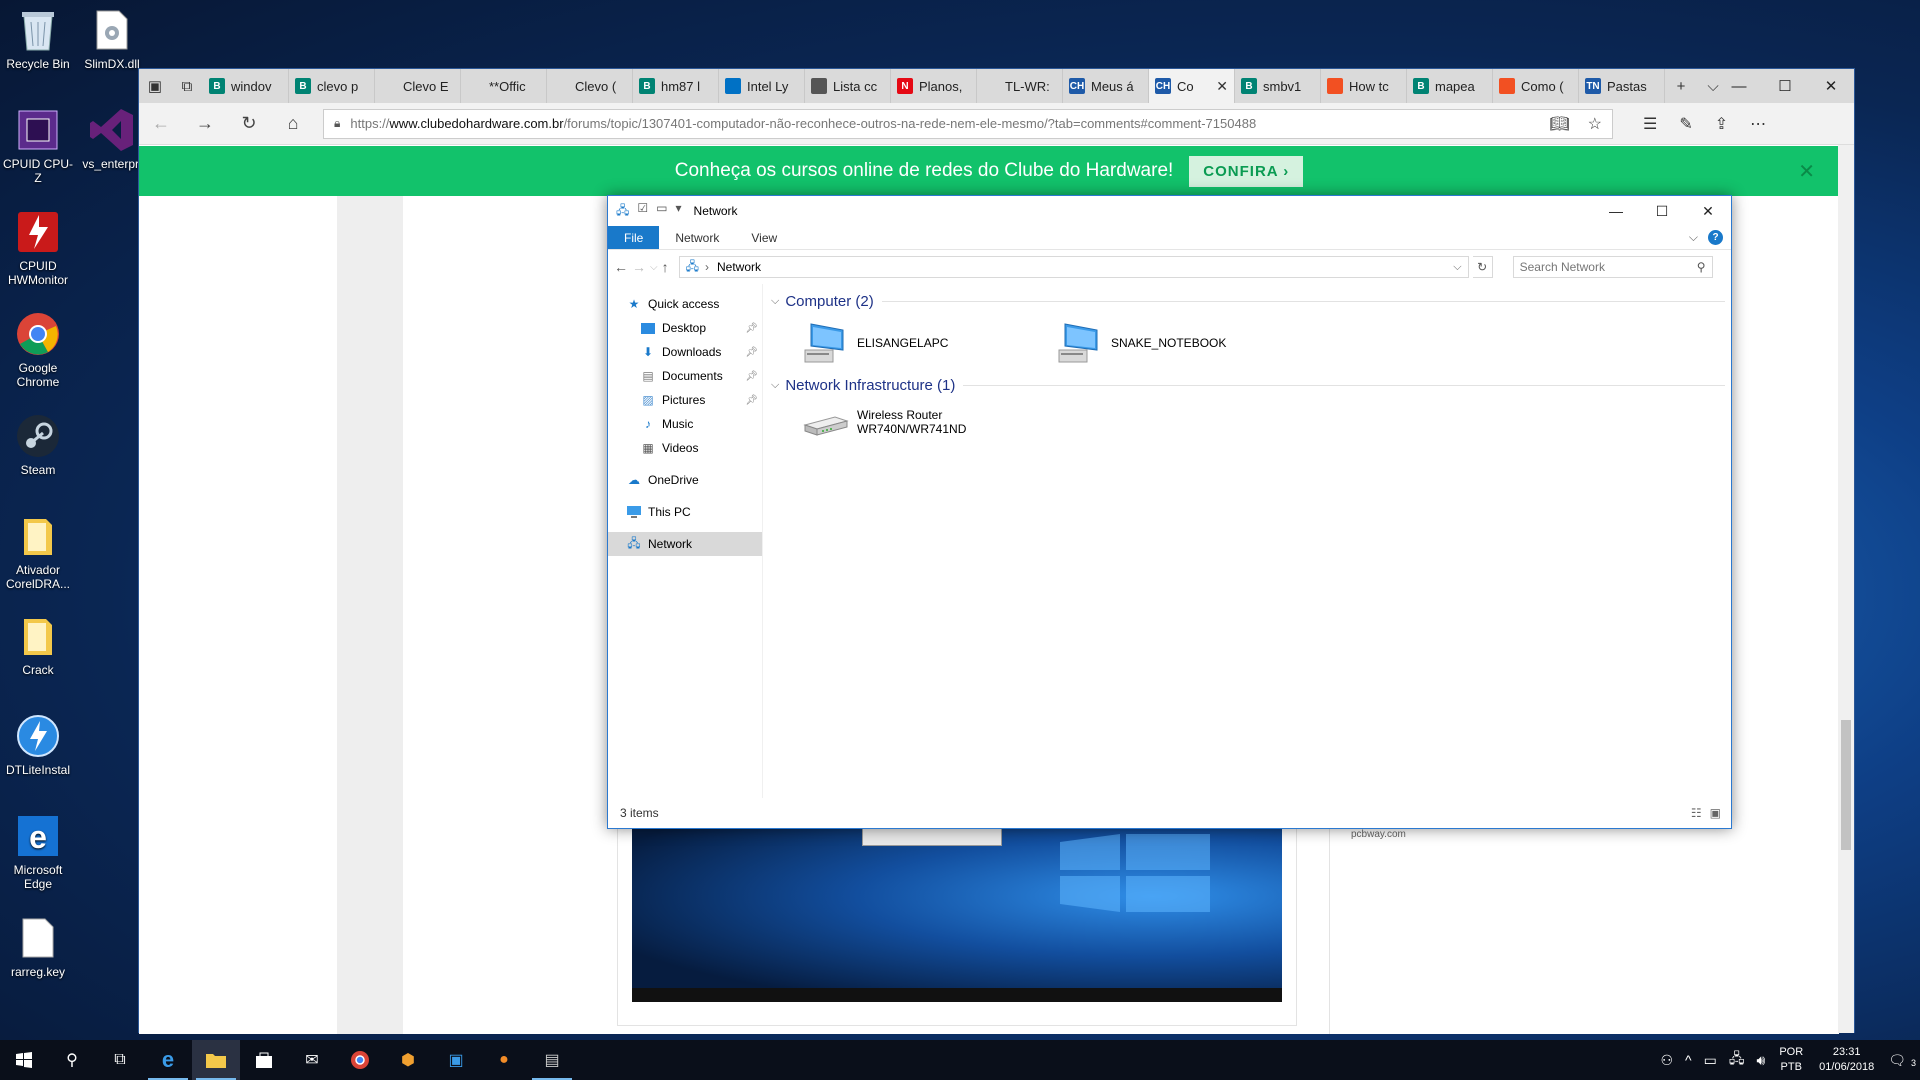 The width and height of the screenshot is (1920, 1080). What do you see at coordinates (504, 86) in the screenshot?
I see `browser-tab: **Offic` at bounding box center [504, 86].